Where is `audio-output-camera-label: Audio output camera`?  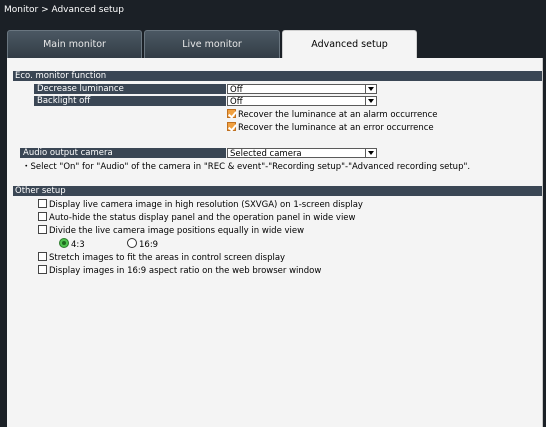
audio-output-camera-label: Audio output camera is located at coordinates (123, 153).